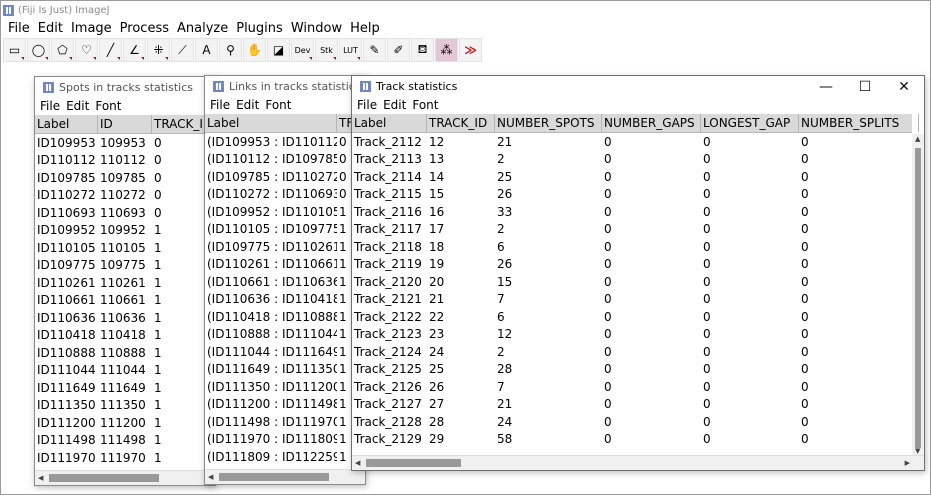  What do you see at coordinates (917, 451) in the screenshot?
I see `scroll-down-icon: ▼` at bounding box center [917, 451].